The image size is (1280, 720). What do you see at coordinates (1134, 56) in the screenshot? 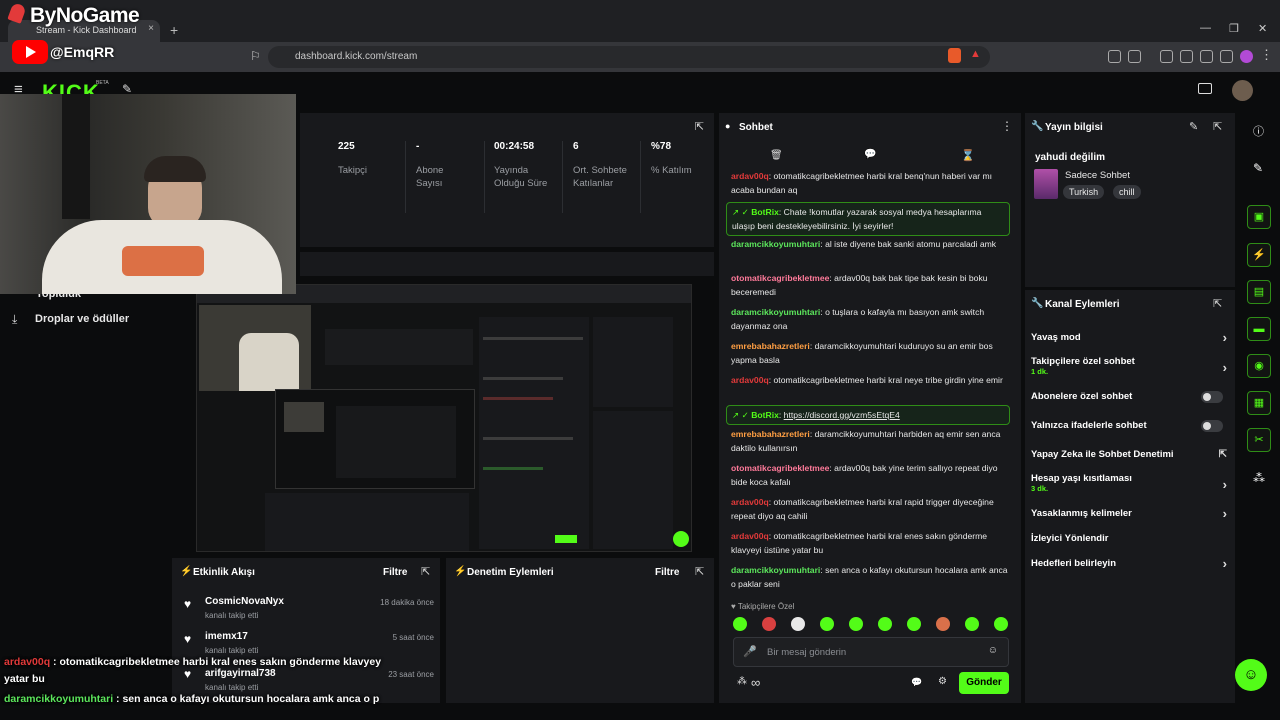
I see `screenshot-icon` at bounding box center [1134, 56].